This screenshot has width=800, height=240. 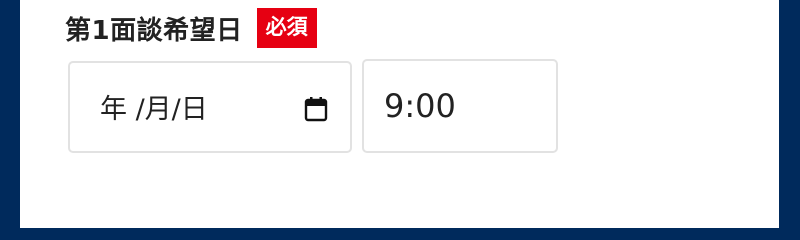 I want to click on calendar-icon, so click(x=316, y=109).